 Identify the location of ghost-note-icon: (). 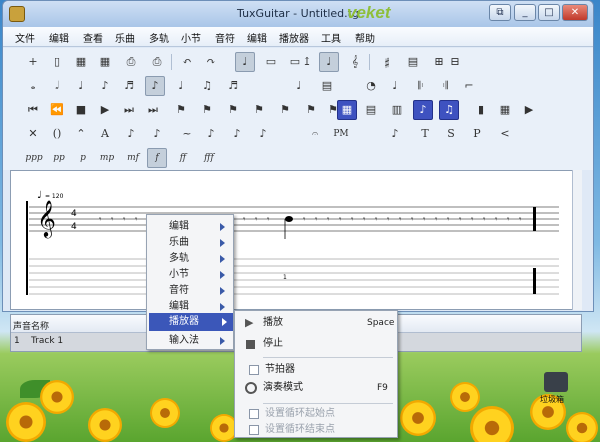
(57, 134).